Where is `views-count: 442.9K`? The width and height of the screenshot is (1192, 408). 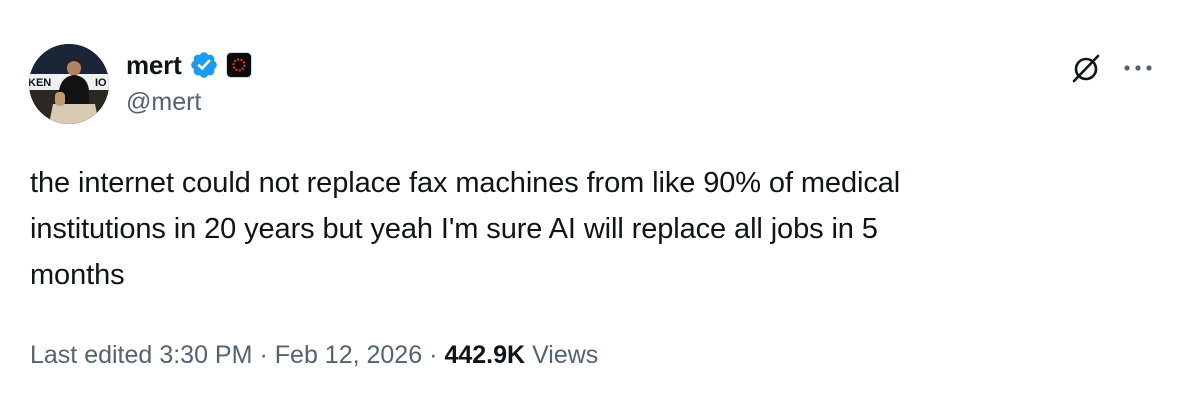 views-count: 442.9K is located at coordinates (484, 355).